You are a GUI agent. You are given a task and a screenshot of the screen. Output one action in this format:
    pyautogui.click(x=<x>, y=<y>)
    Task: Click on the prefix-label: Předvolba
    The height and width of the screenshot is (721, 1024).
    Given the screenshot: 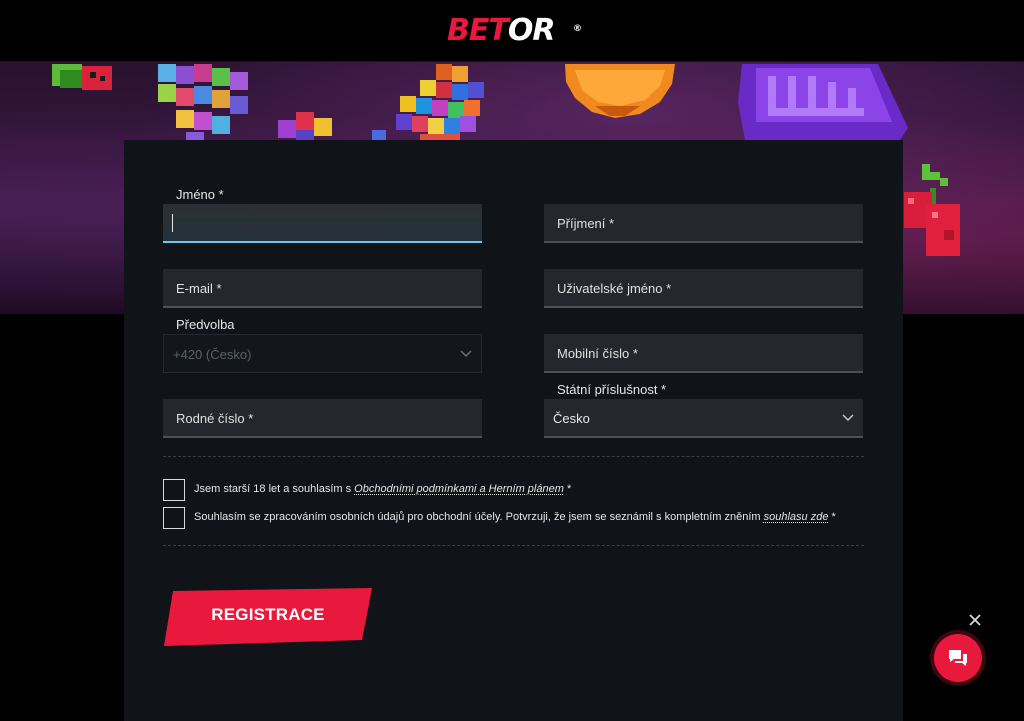 What is the action you would take?
    pyautogui.click(x=205, y=324)
    